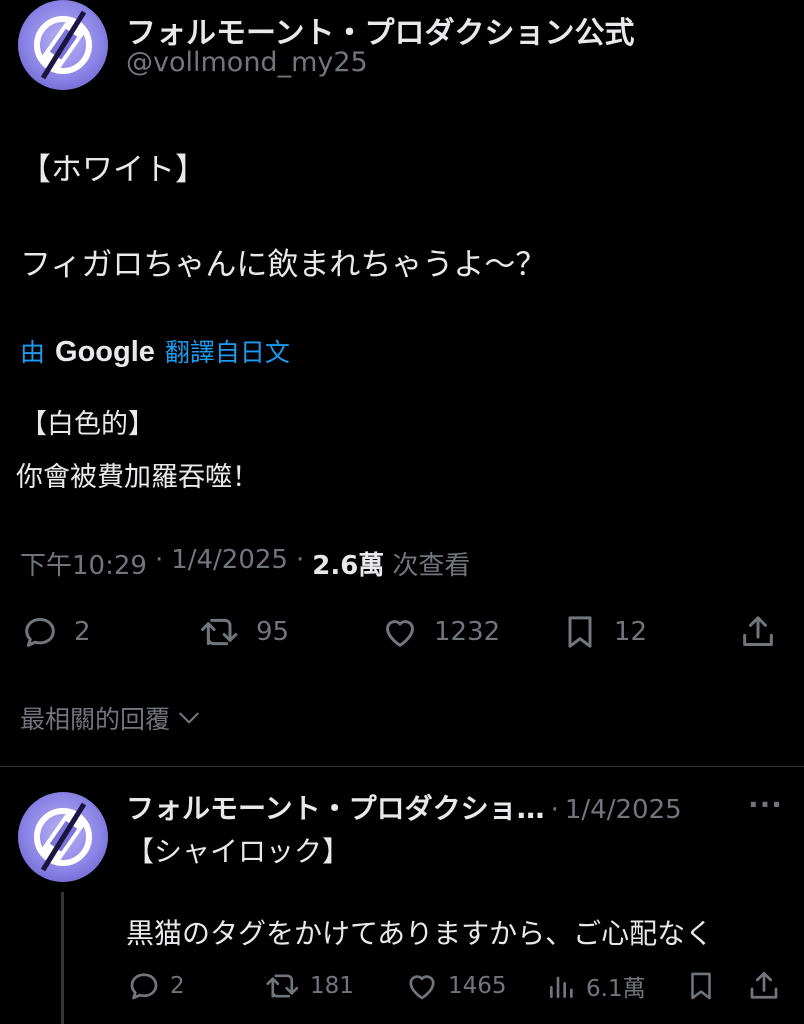 The image size is (804, 1024). Describe the element at coordinates (177, 986) in the screenshot. I see `reply-reply-count: 2` at that location.